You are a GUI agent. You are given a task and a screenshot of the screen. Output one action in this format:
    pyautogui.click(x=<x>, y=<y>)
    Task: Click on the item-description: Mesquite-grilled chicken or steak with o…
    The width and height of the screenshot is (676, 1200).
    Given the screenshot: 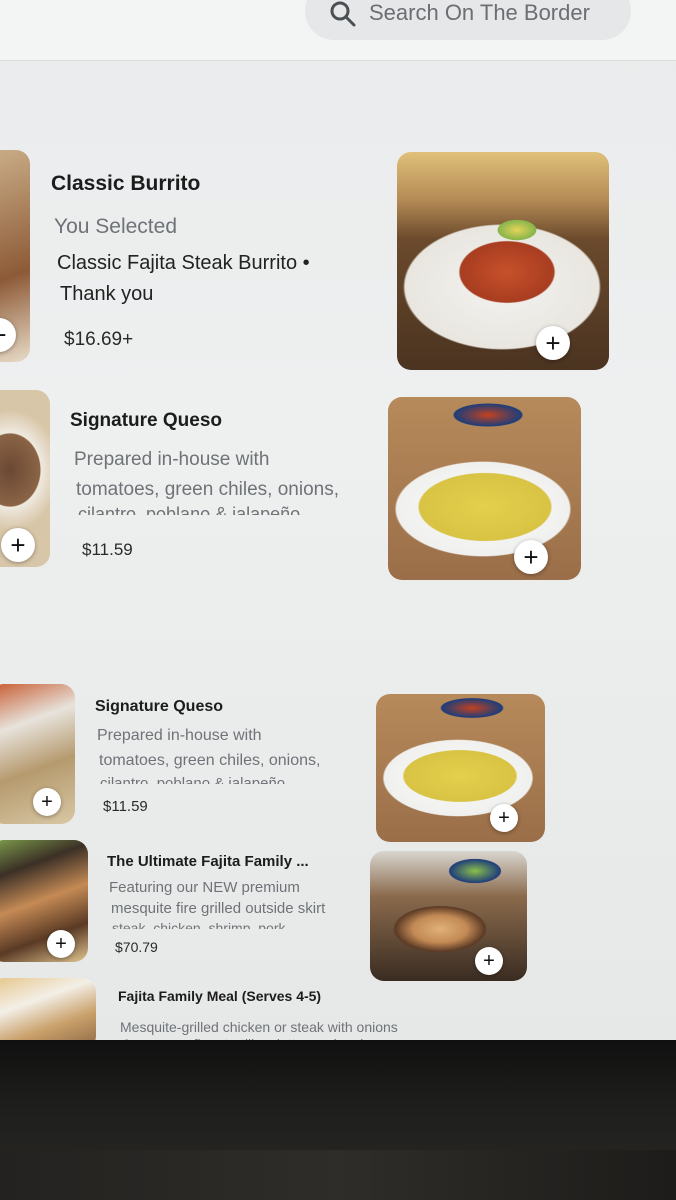 What is the action you would take?
    pyautogui.click(x=259, y=1027)
    